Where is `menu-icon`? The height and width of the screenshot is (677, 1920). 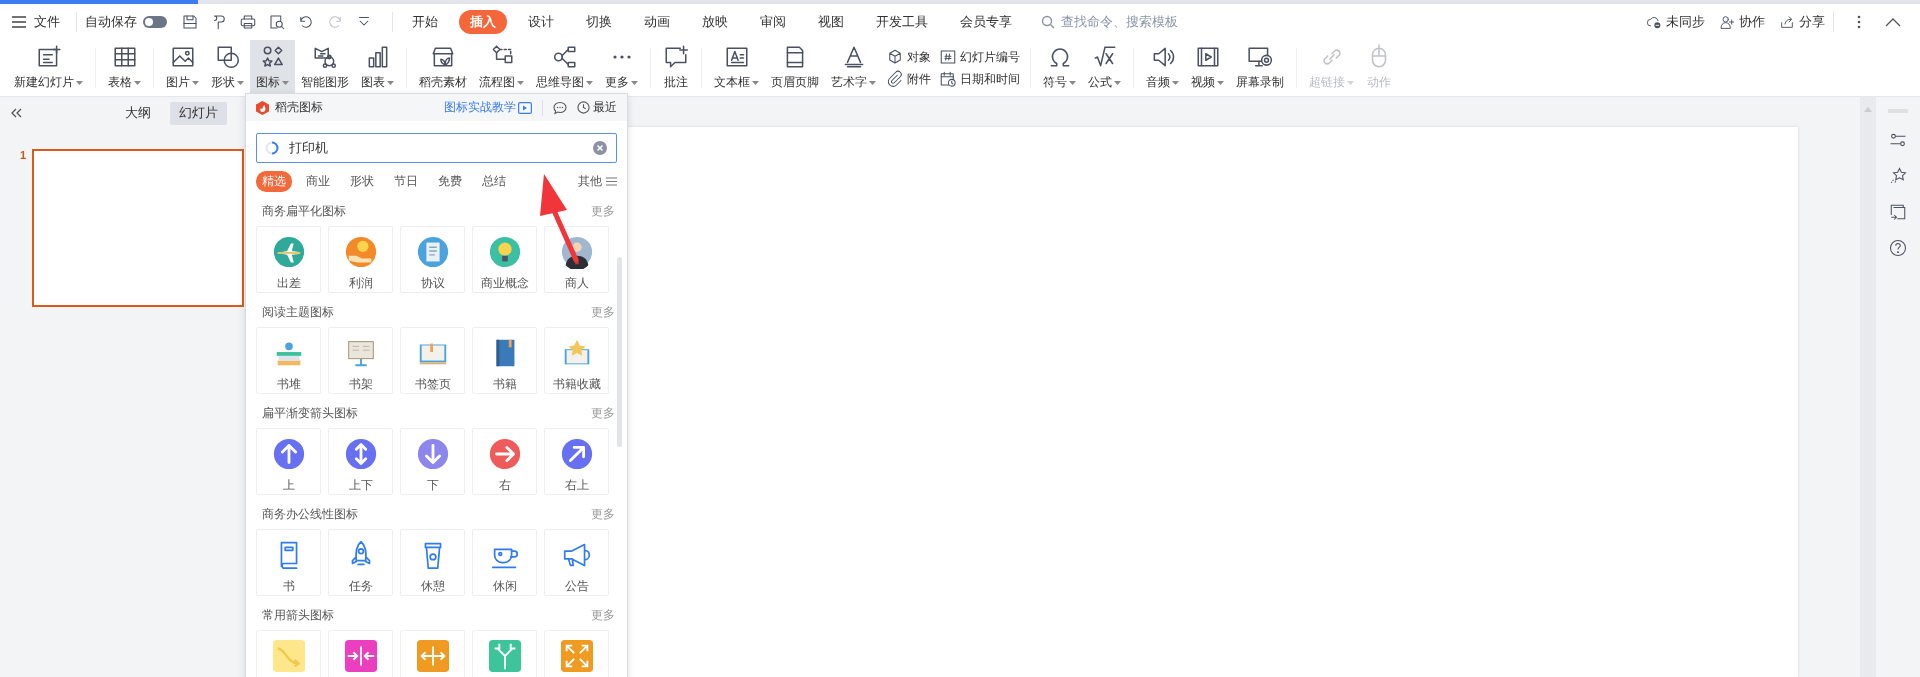 menu-icon is located at coordinates (19, 22).